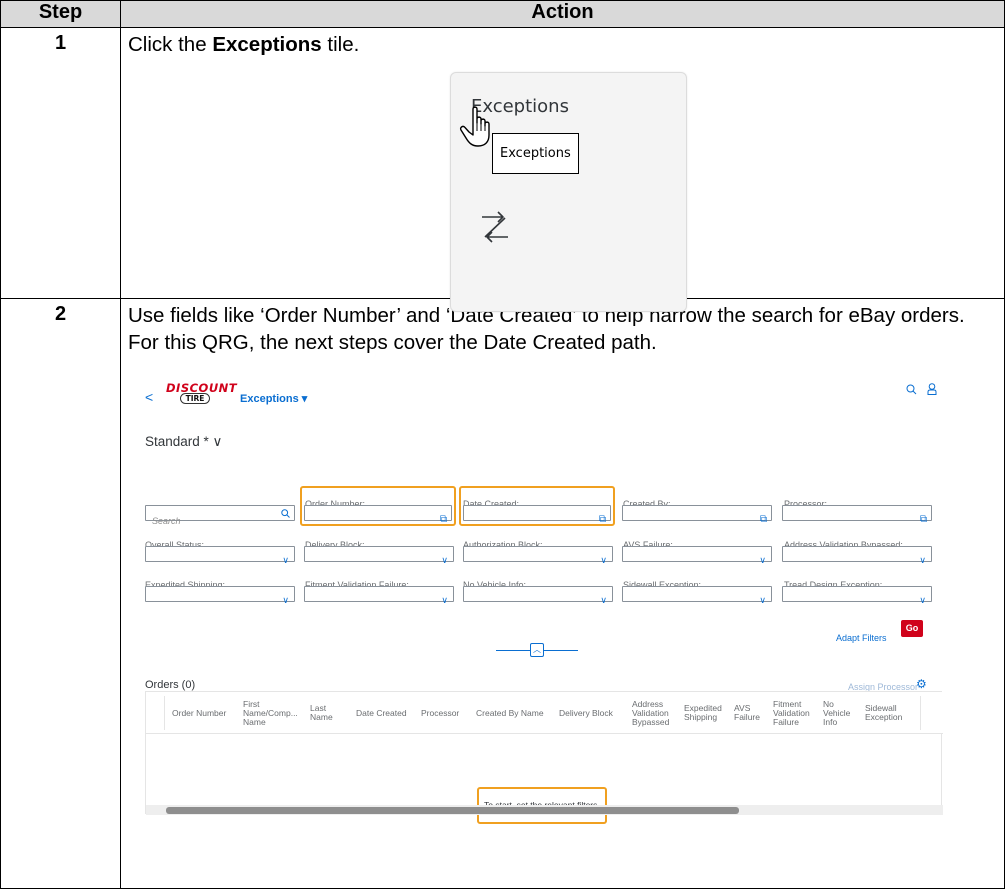  I want to click on column-delivery-block: Delivery Block, so click(592, 713).